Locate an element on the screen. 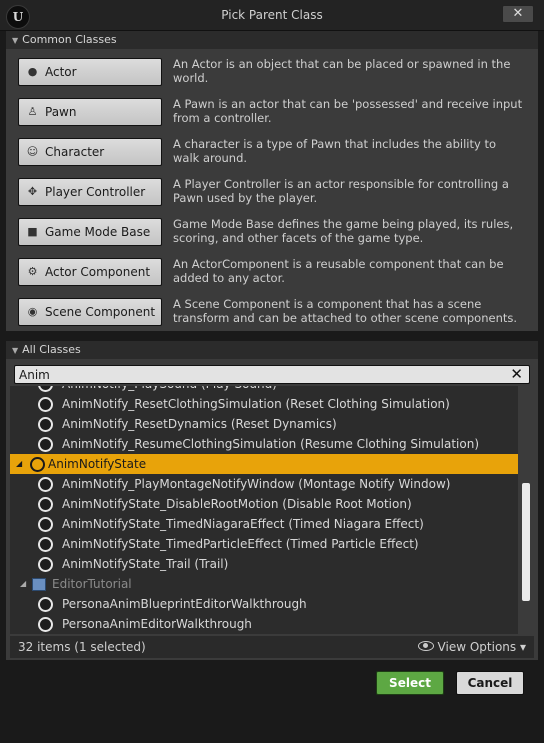 The image size is (544, 743). tree-item-label: AnimNotifyState is located at coordinates (97, 464).